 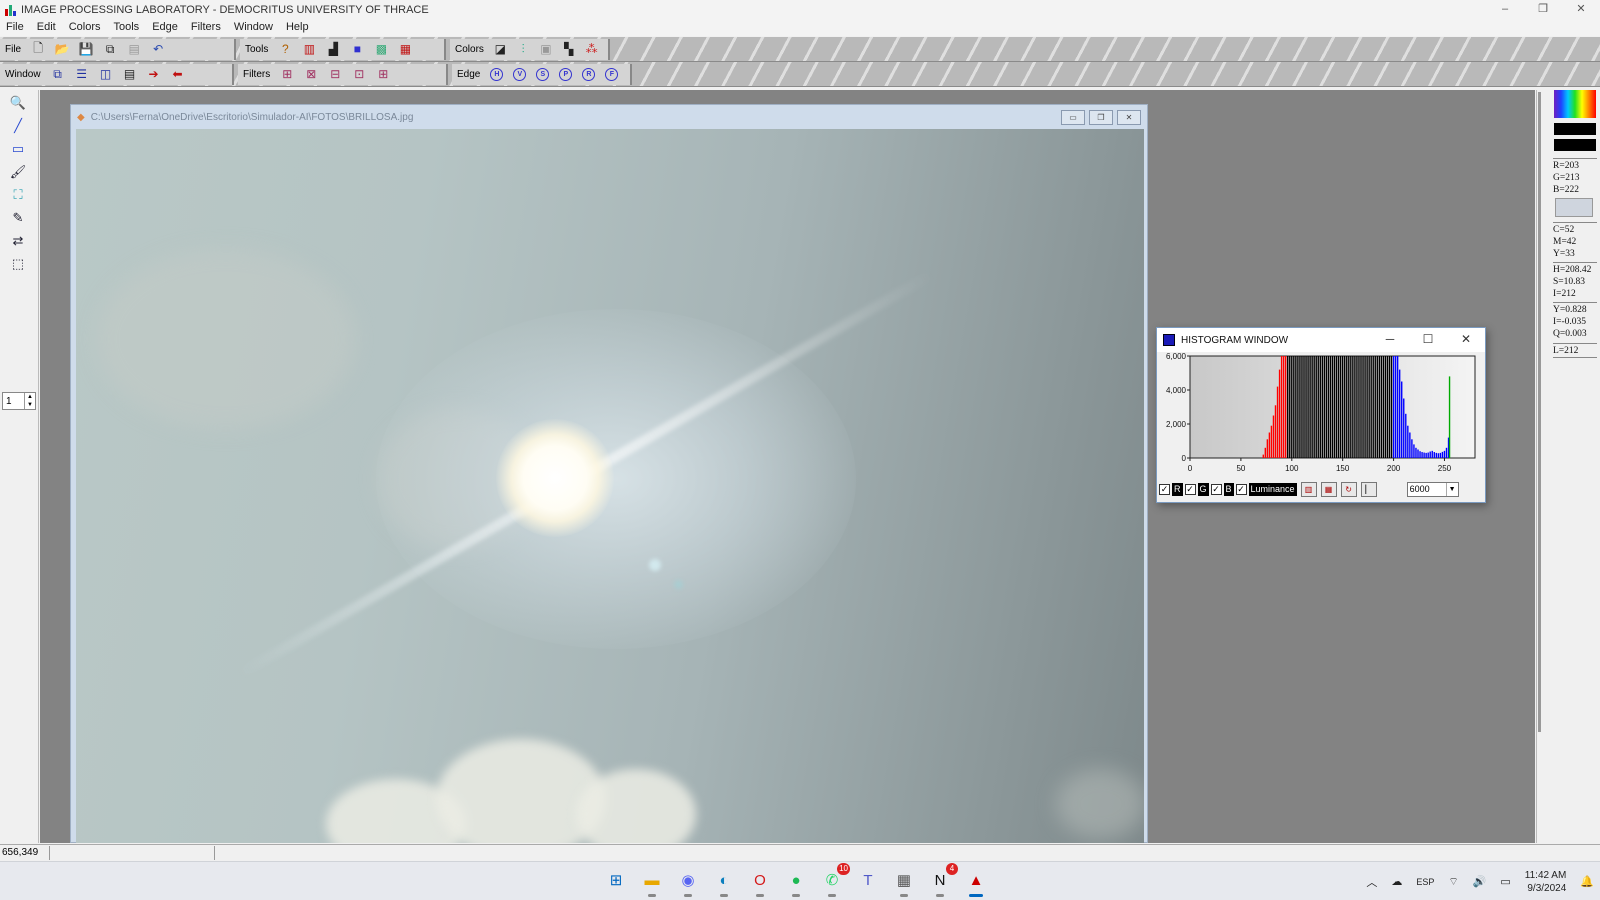 I want to click on volume-icon: 🔊, so click(x=1480, y=881).